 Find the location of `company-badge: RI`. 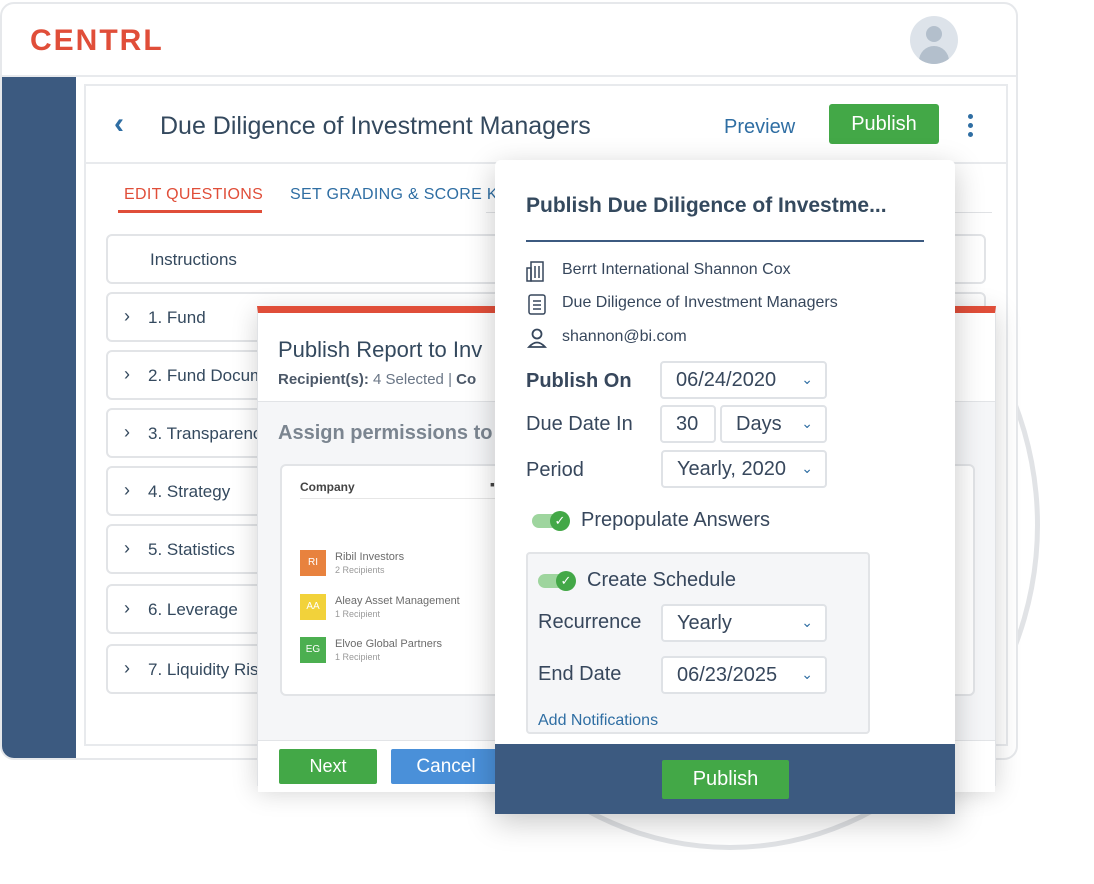

company-badge: RI is located at coordinates (313, 563).